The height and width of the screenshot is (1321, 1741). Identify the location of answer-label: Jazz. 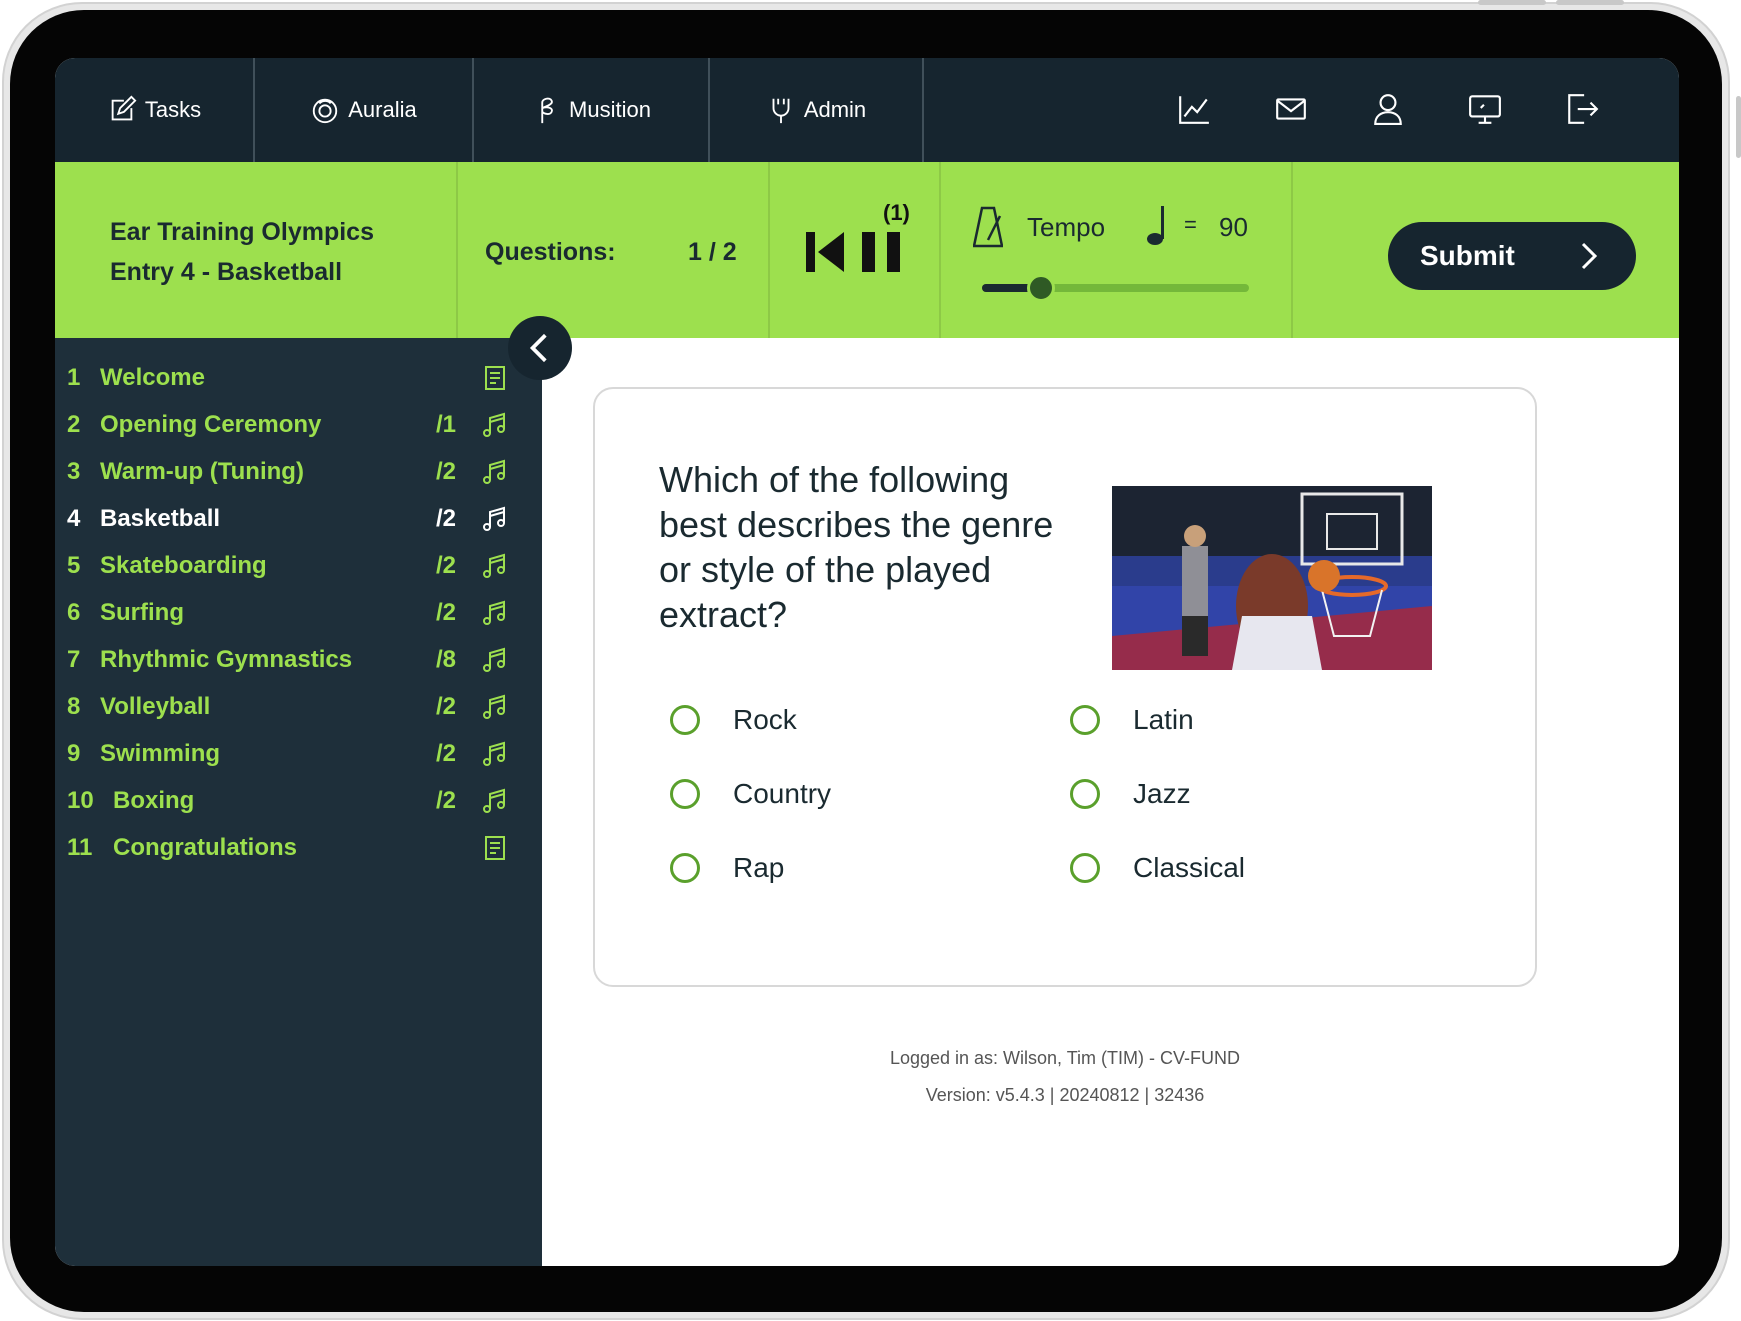
(1162, 793).